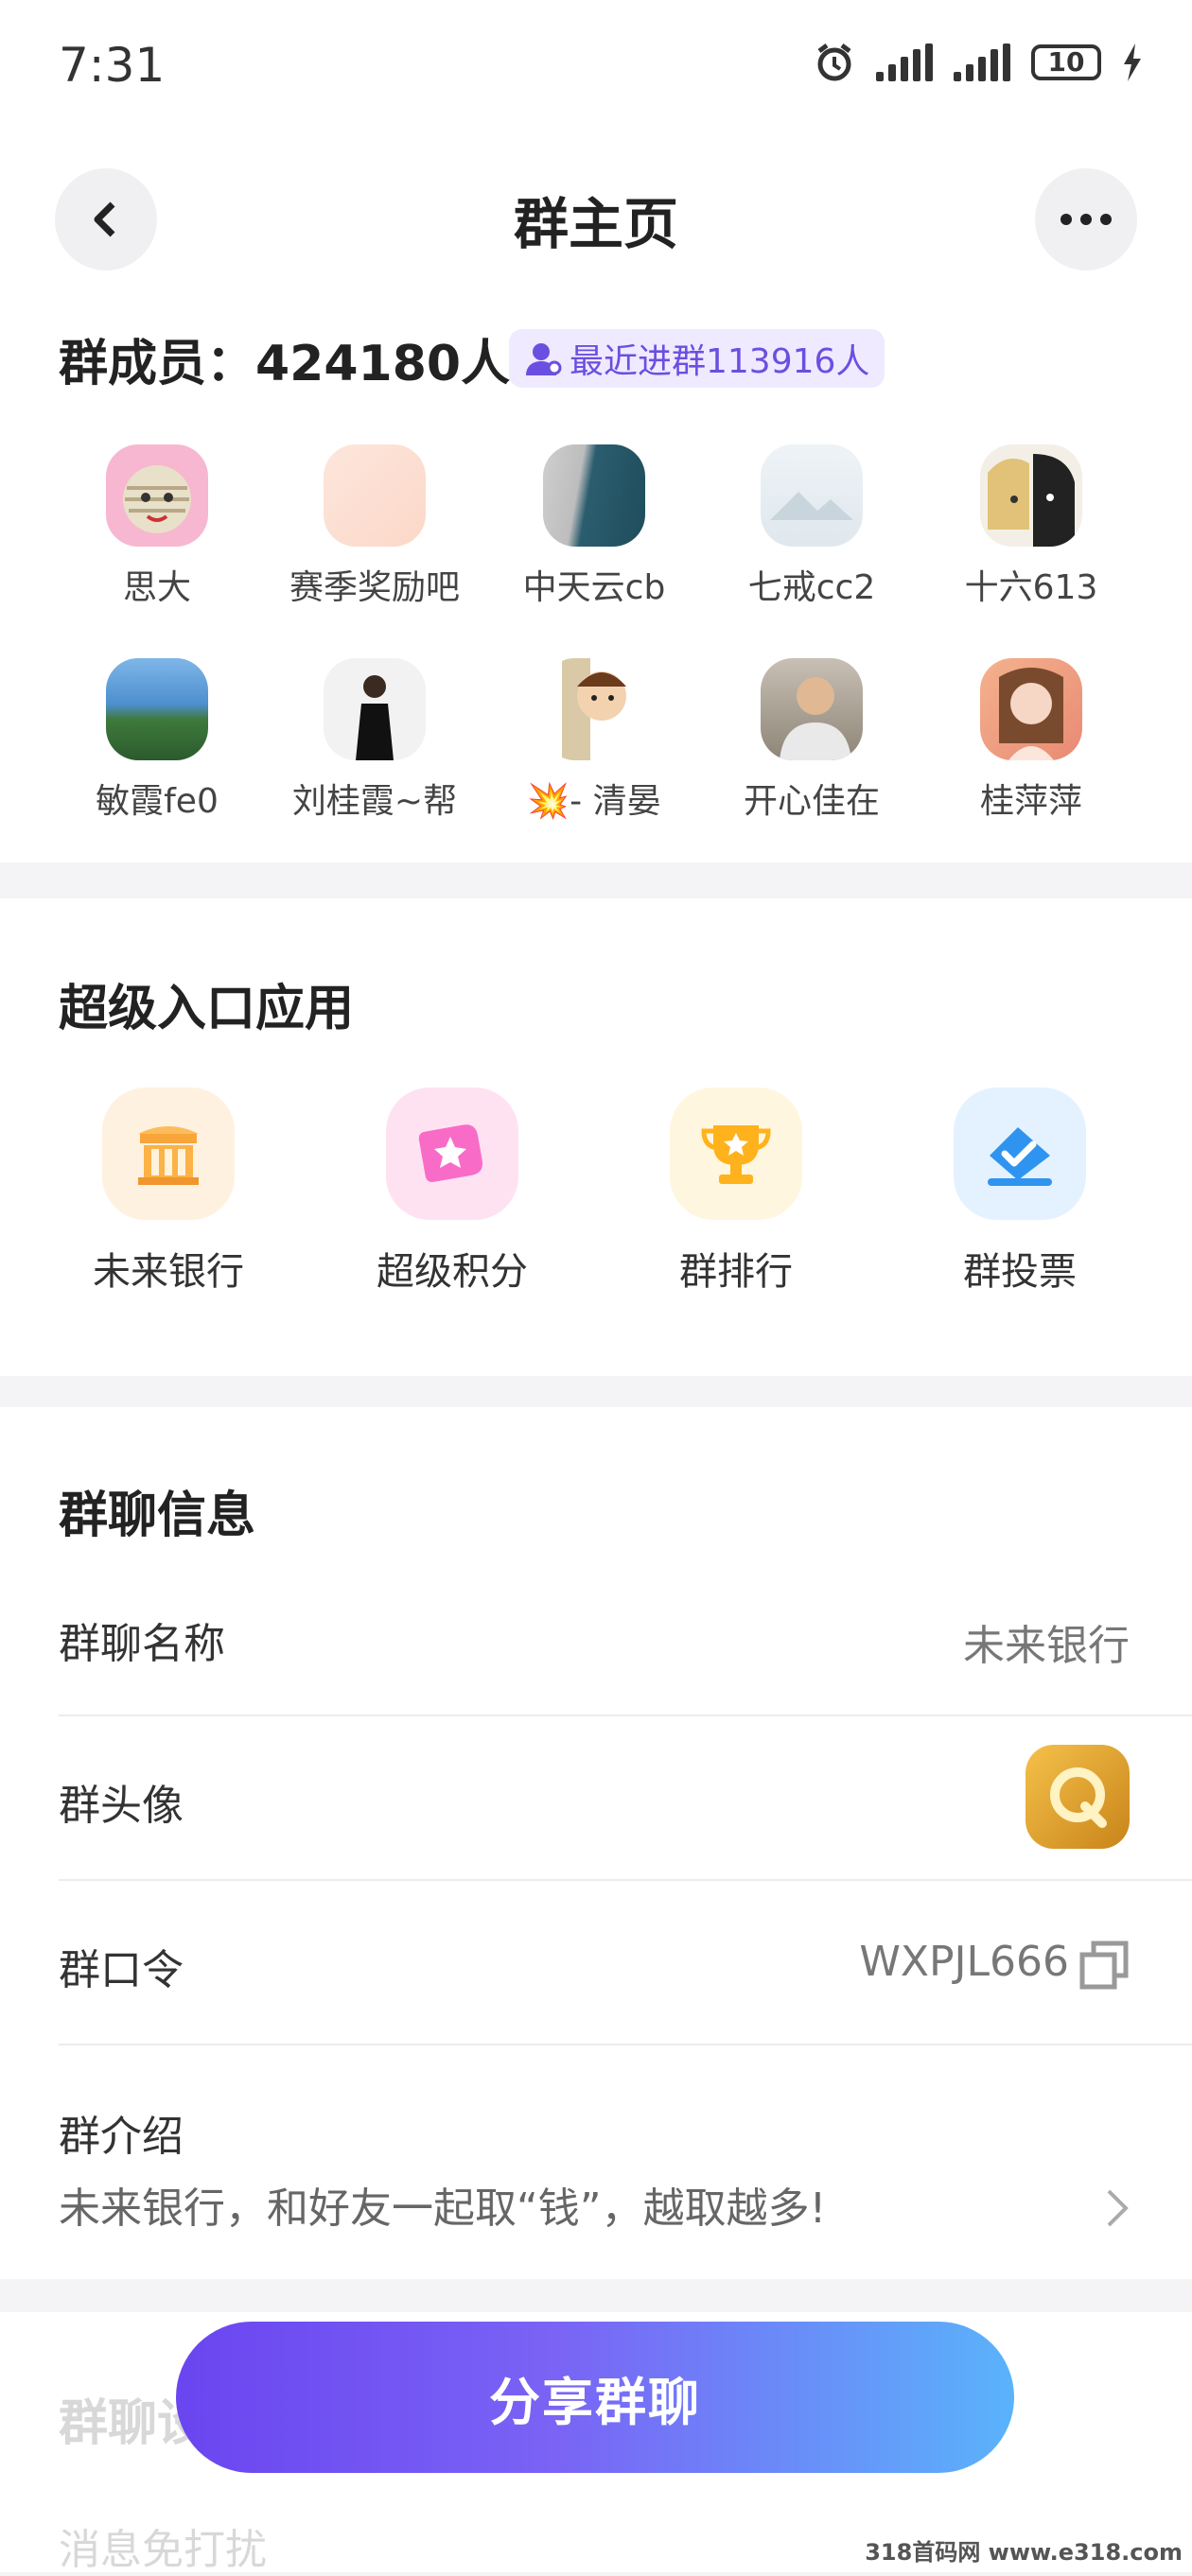 This screenshot has width=1192, height=2576. What do you see at coordinates (121, 1806) in the screenshot?
I see `group-avatar-label: 群头像` at bounding box center [121, 1806].